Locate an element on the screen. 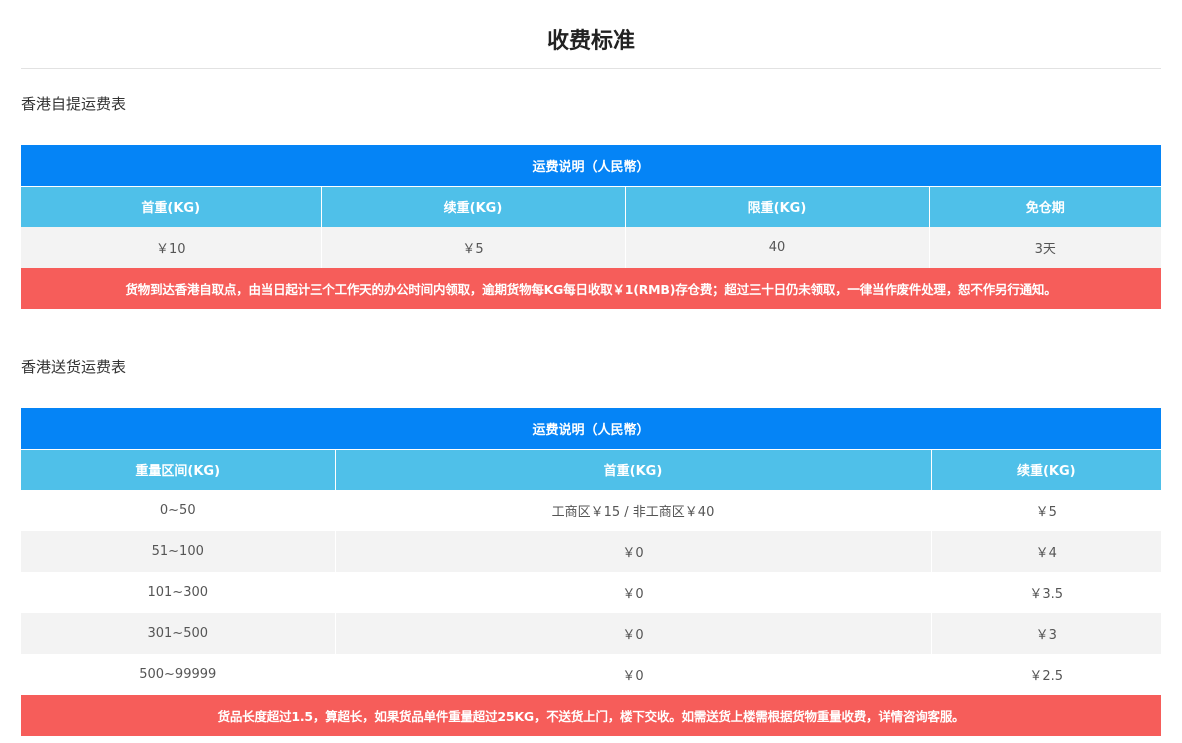  delivery-table-caption: 运费说明（人民幣） is located at coordinates (591, 428).